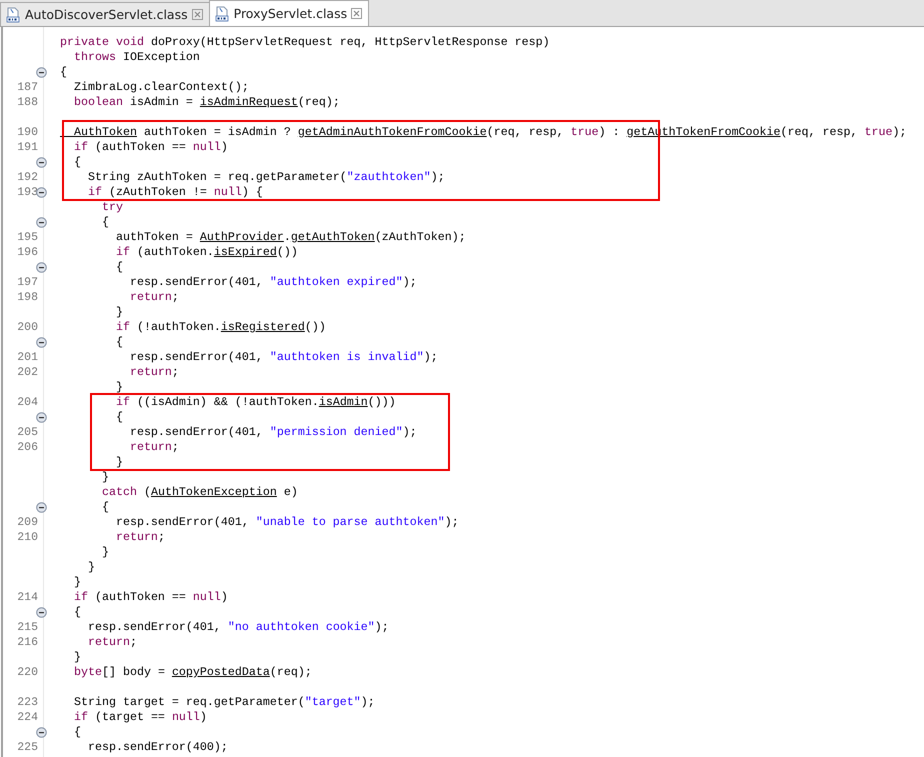 The height and width of the screenshot is (757, 924). I want to click on code-line: authToken = AuthProvider.getAuthToken(zAuthToken);, so click(290, 237).